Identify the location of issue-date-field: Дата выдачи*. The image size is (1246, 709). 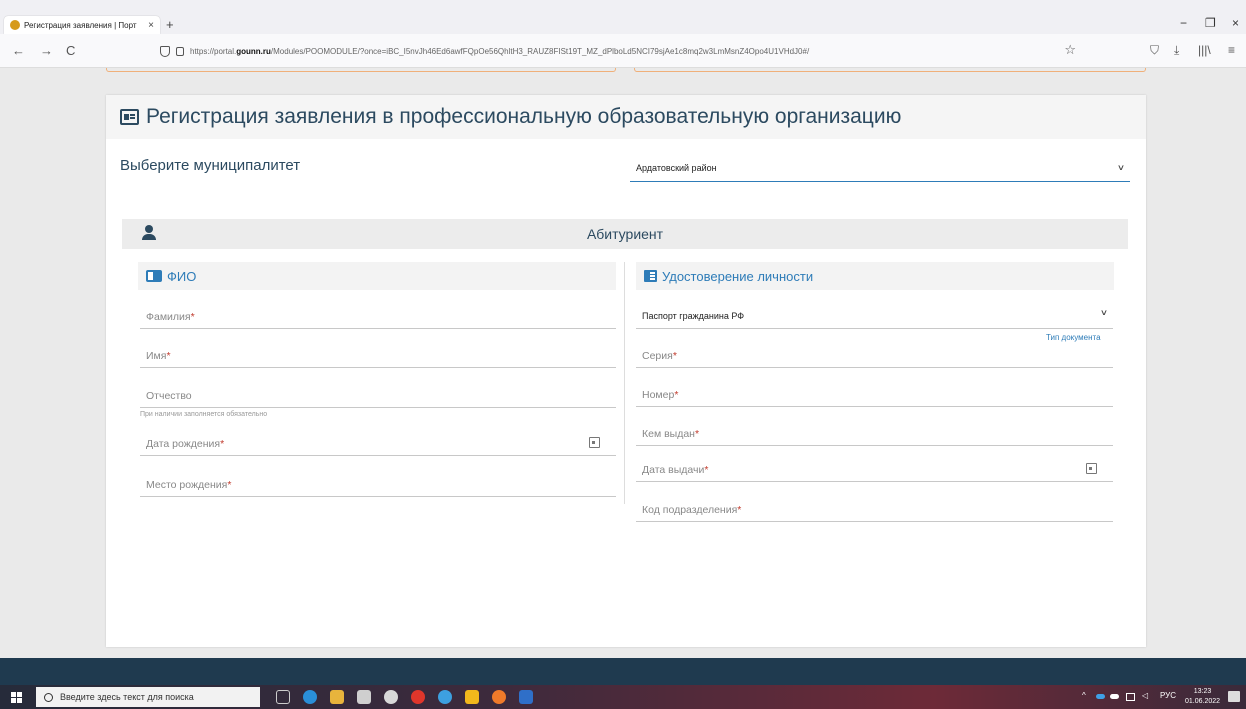
(874, 470).